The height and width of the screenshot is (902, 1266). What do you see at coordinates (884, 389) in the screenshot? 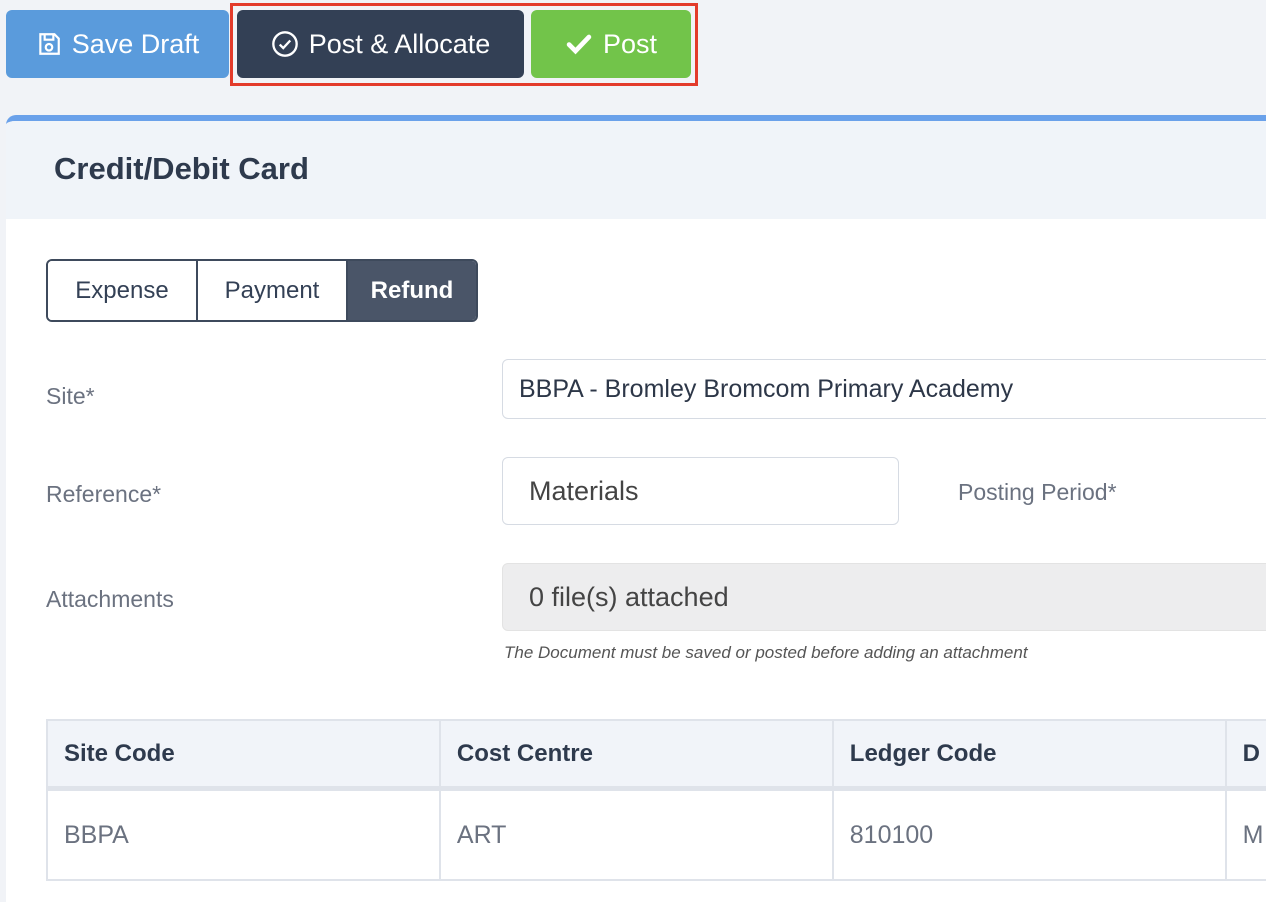
I see `site-select: BBPA - Bromley Bromcom Primary Academy` at bounding box center [884, 389].